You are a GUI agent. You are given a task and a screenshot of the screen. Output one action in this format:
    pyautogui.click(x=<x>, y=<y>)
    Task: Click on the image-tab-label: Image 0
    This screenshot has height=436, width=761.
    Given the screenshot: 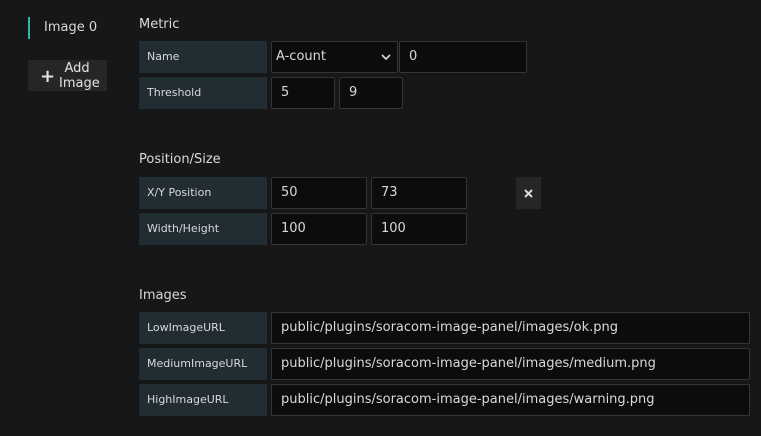 What is the action you would take?
    pyautogui.click(x=71, y=27)
    